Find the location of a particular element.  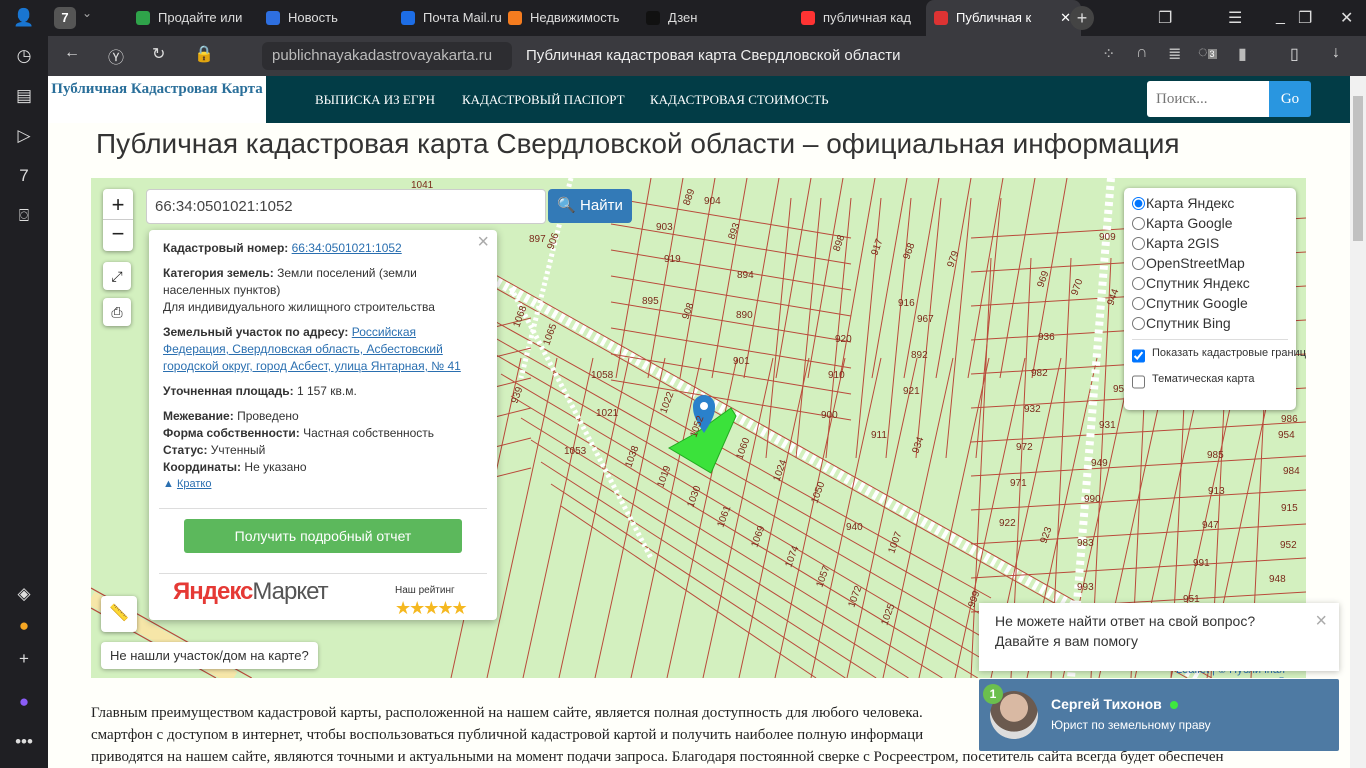

reload-icon: ↻ is located at coordinates (158, 54).